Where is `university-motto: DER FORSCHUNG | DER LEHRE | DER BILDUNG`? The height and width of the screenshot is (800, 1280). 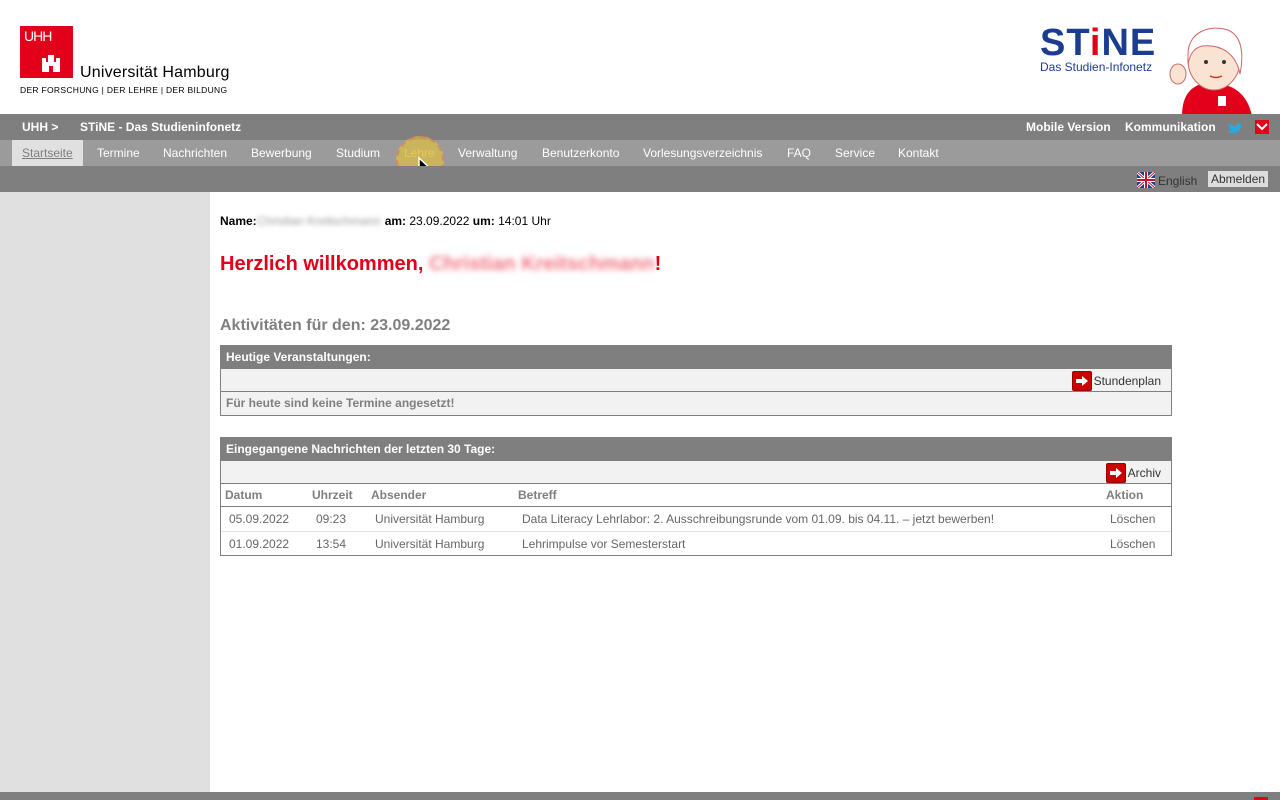 university-motto: DER FORSCHUNG | DER LEHRE | DER BILDUNG is located at coordinates (124, 90).